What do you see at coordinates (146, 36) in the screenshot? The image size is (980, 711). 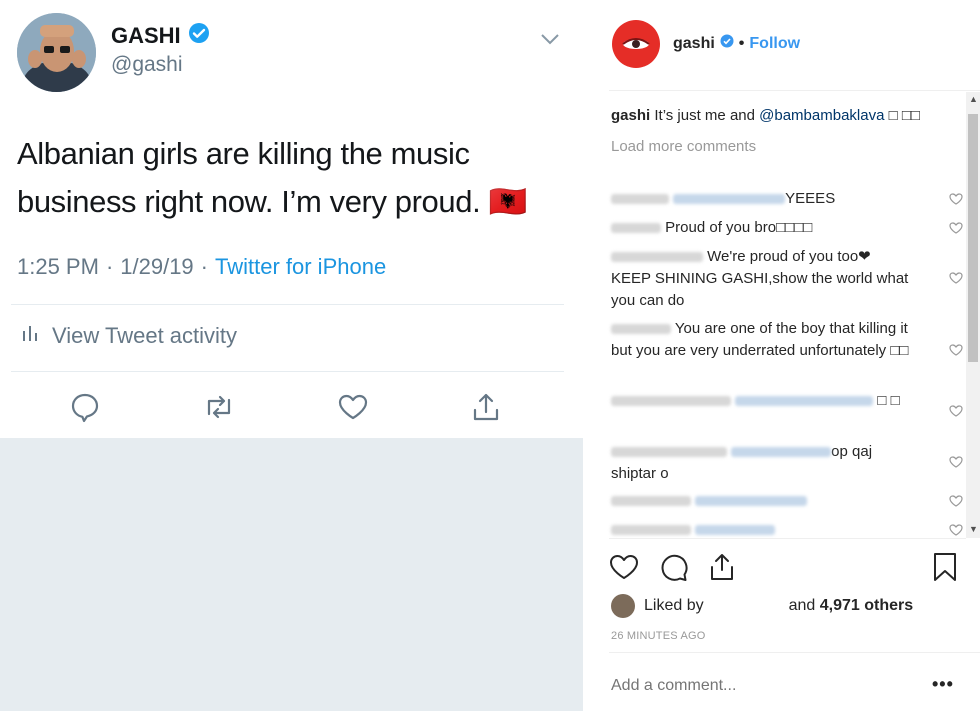 I see `display-name: GASHI` at bounding box center [146, 36].